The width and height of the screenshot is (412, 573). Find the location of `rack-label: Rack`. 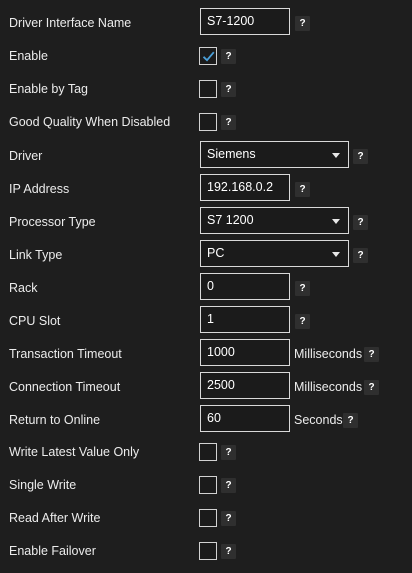

rack-label: Rack is located at coordinates (23, 288).